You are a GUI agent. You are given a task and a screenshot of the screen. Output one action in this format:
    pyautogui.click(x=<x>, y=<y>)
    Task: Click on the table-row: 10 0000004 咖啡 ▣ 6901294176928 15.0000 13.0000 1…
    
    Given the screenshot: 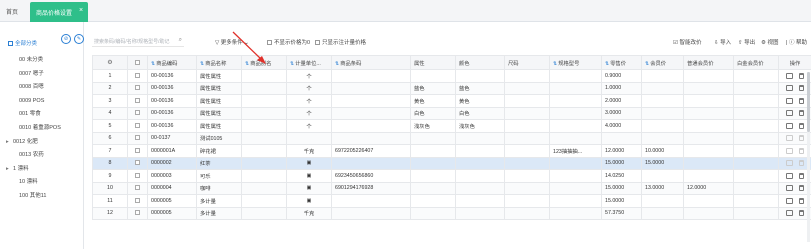 What is the action you would take?
    pyautogui.click(x=451, y=188)
    